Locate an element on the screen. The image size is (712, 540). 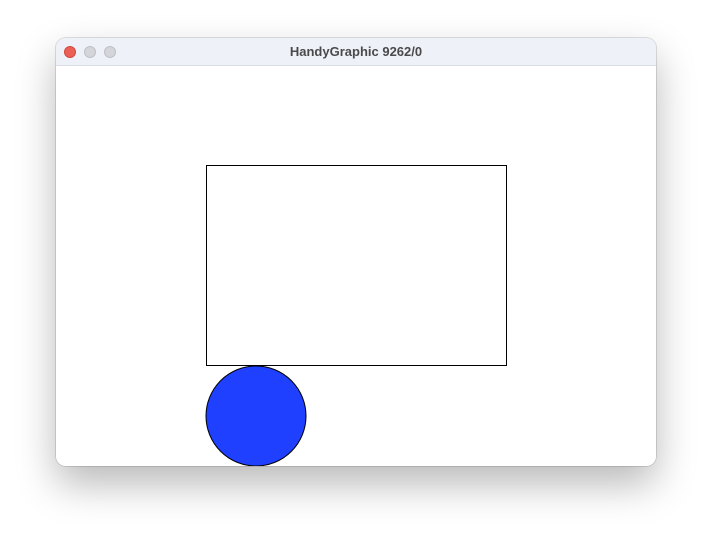
window-title: HandyGraphic 9262/0 is located at coordinates (356, 51).